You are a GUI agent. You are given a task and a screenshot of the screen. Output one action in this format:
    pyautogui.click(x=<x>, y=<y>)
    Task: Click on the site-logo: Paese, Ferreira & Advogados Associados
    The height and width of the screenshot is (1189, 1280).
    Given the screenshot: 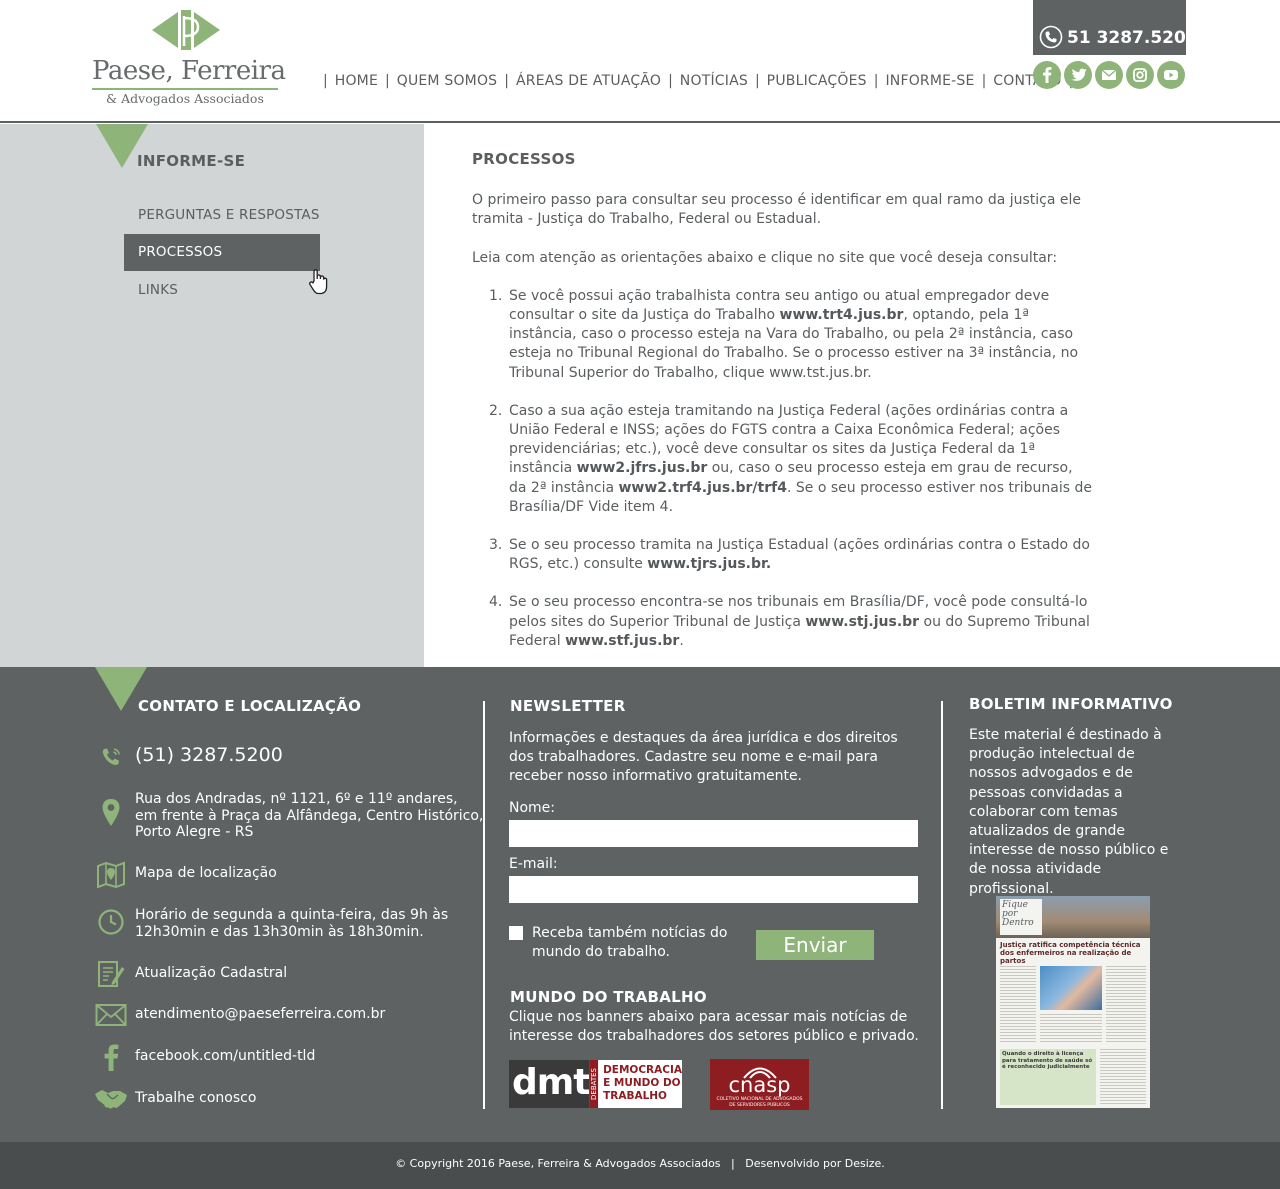 What is the action you would take?
    pyautogui.click(x=189, y=60)
    